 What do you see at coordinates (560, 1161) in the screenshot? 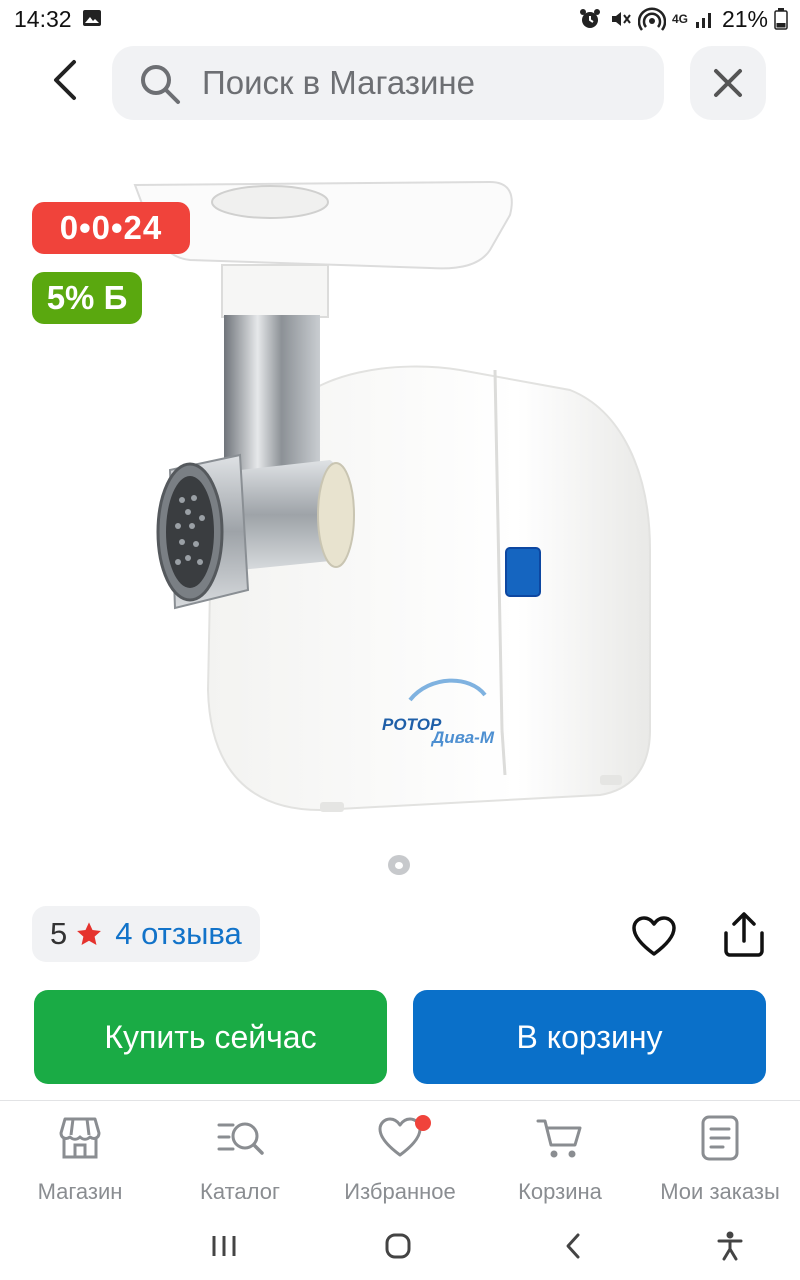
I see `nav-item-cart: Корзина` at bounding box center [560, 1161].